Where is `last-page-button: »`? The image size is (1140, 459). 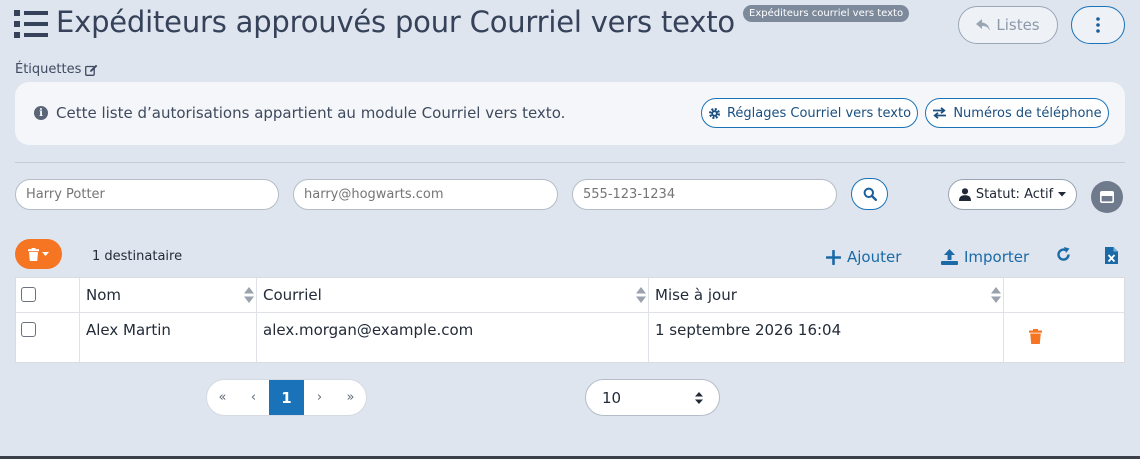 last-page-button: » is located at coordinates (350, 397).